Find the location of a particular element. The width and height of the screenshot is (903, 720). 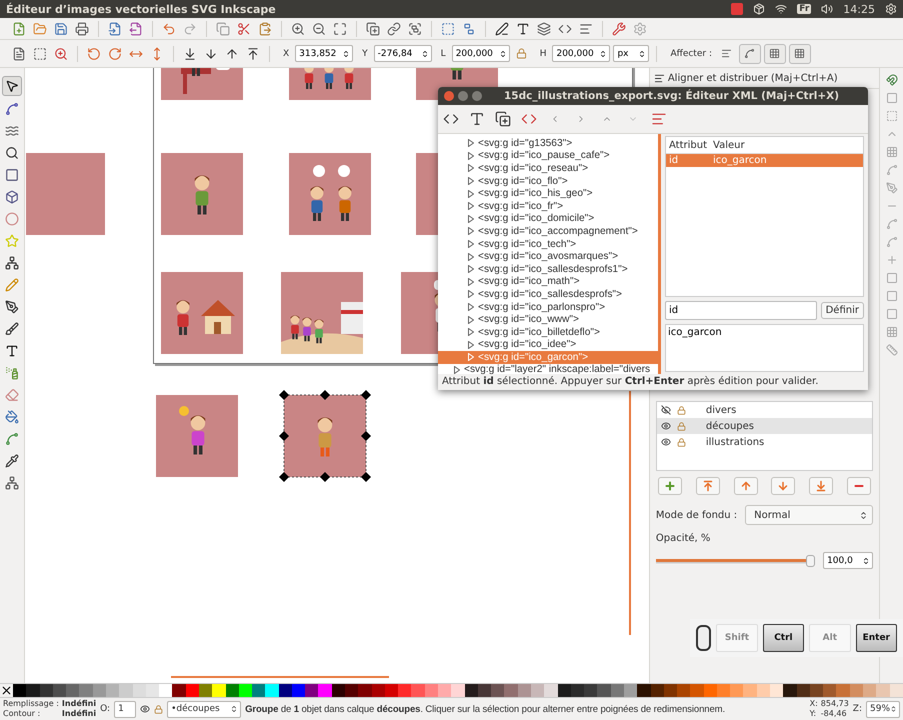

node-label: <svg:g id="ico_reseau"> is located at coordinates (533, 168).